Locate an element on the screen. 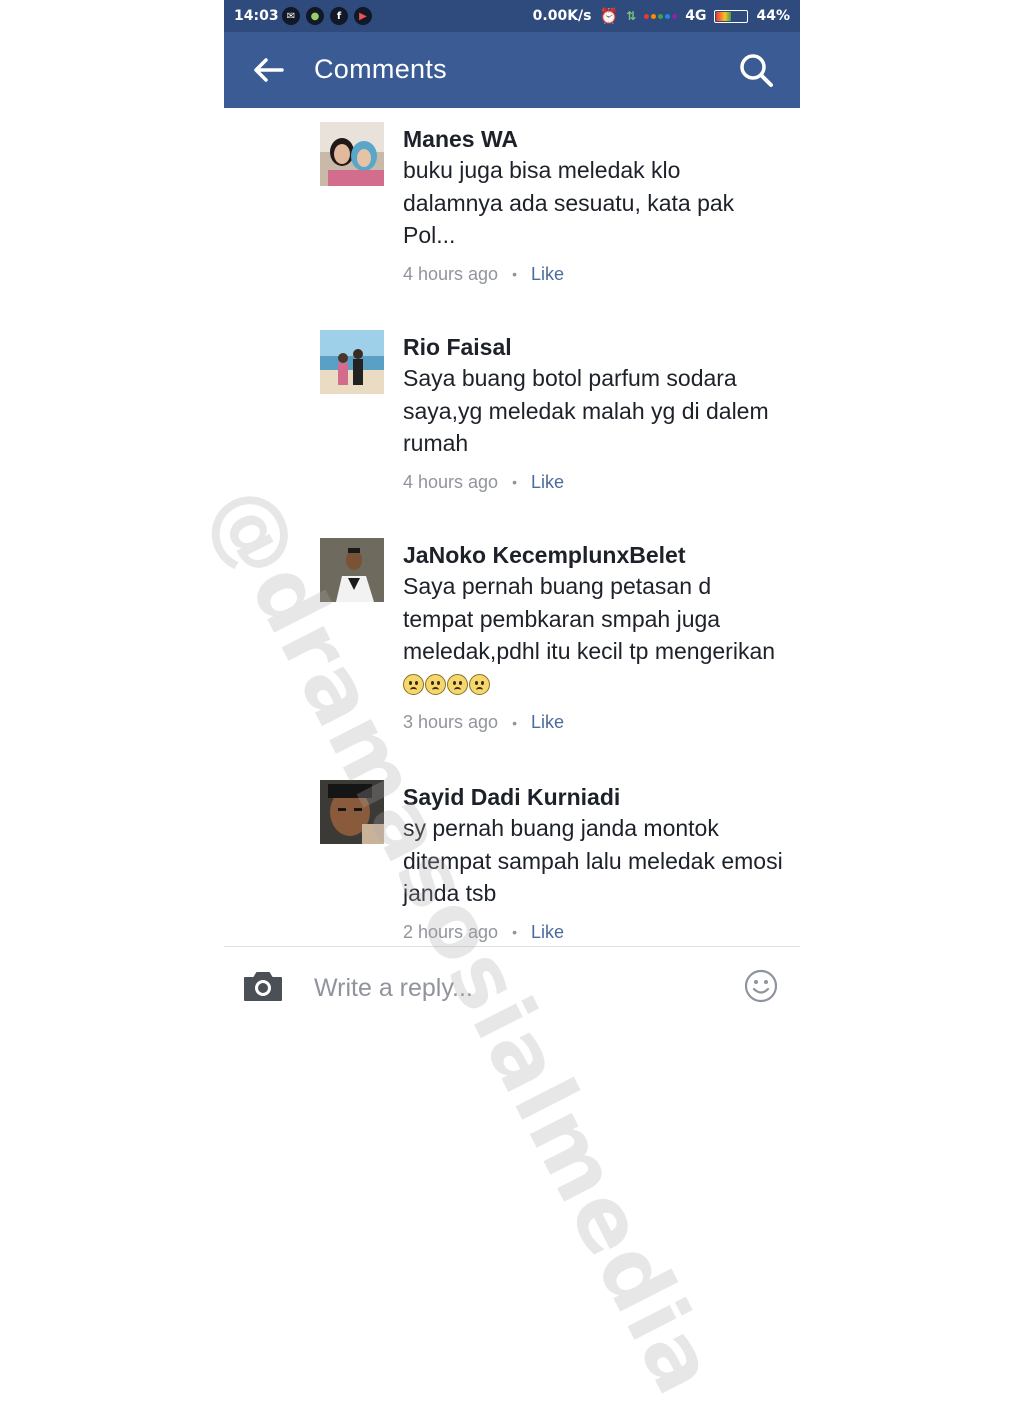 This screenshot has width=1024, height=1411. reply-bar is located at coordinates (512, 985).